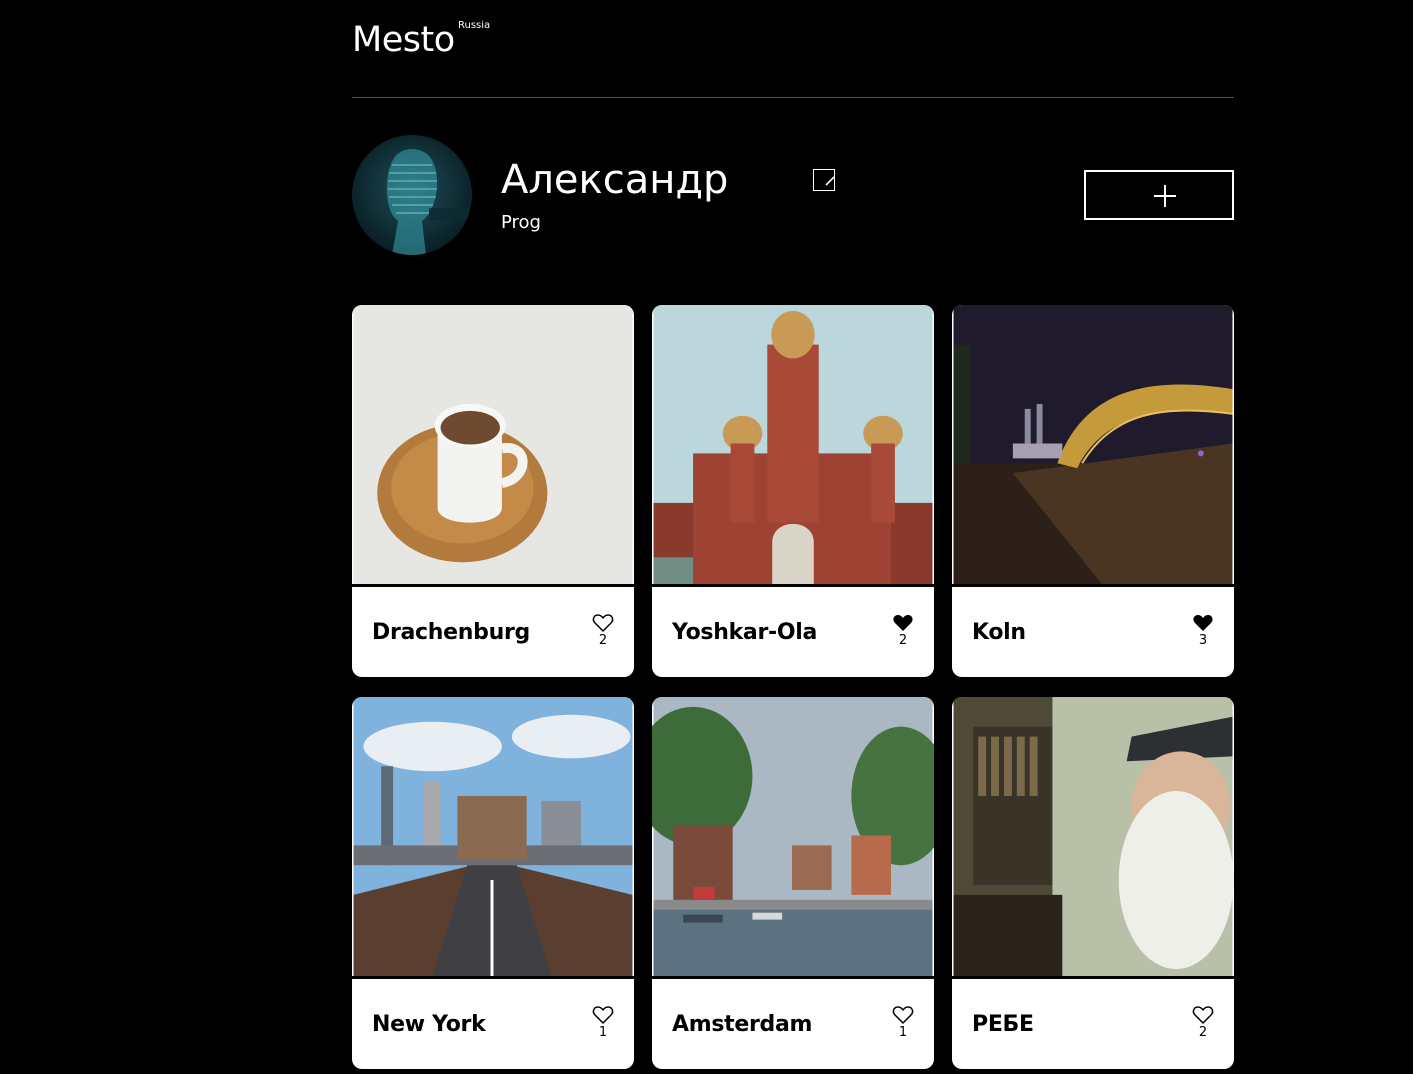 The width and height of the screenshot is (1413, 1074). I want to click on profile: Александр Prog, so click(793, 201).